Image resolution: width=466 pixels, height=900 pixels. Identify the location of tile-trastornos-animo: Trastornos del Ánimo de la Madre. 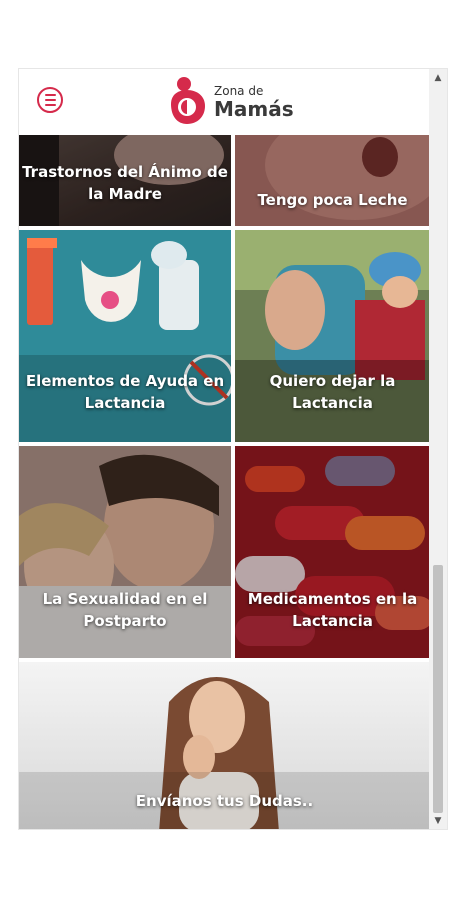
(125, 180).